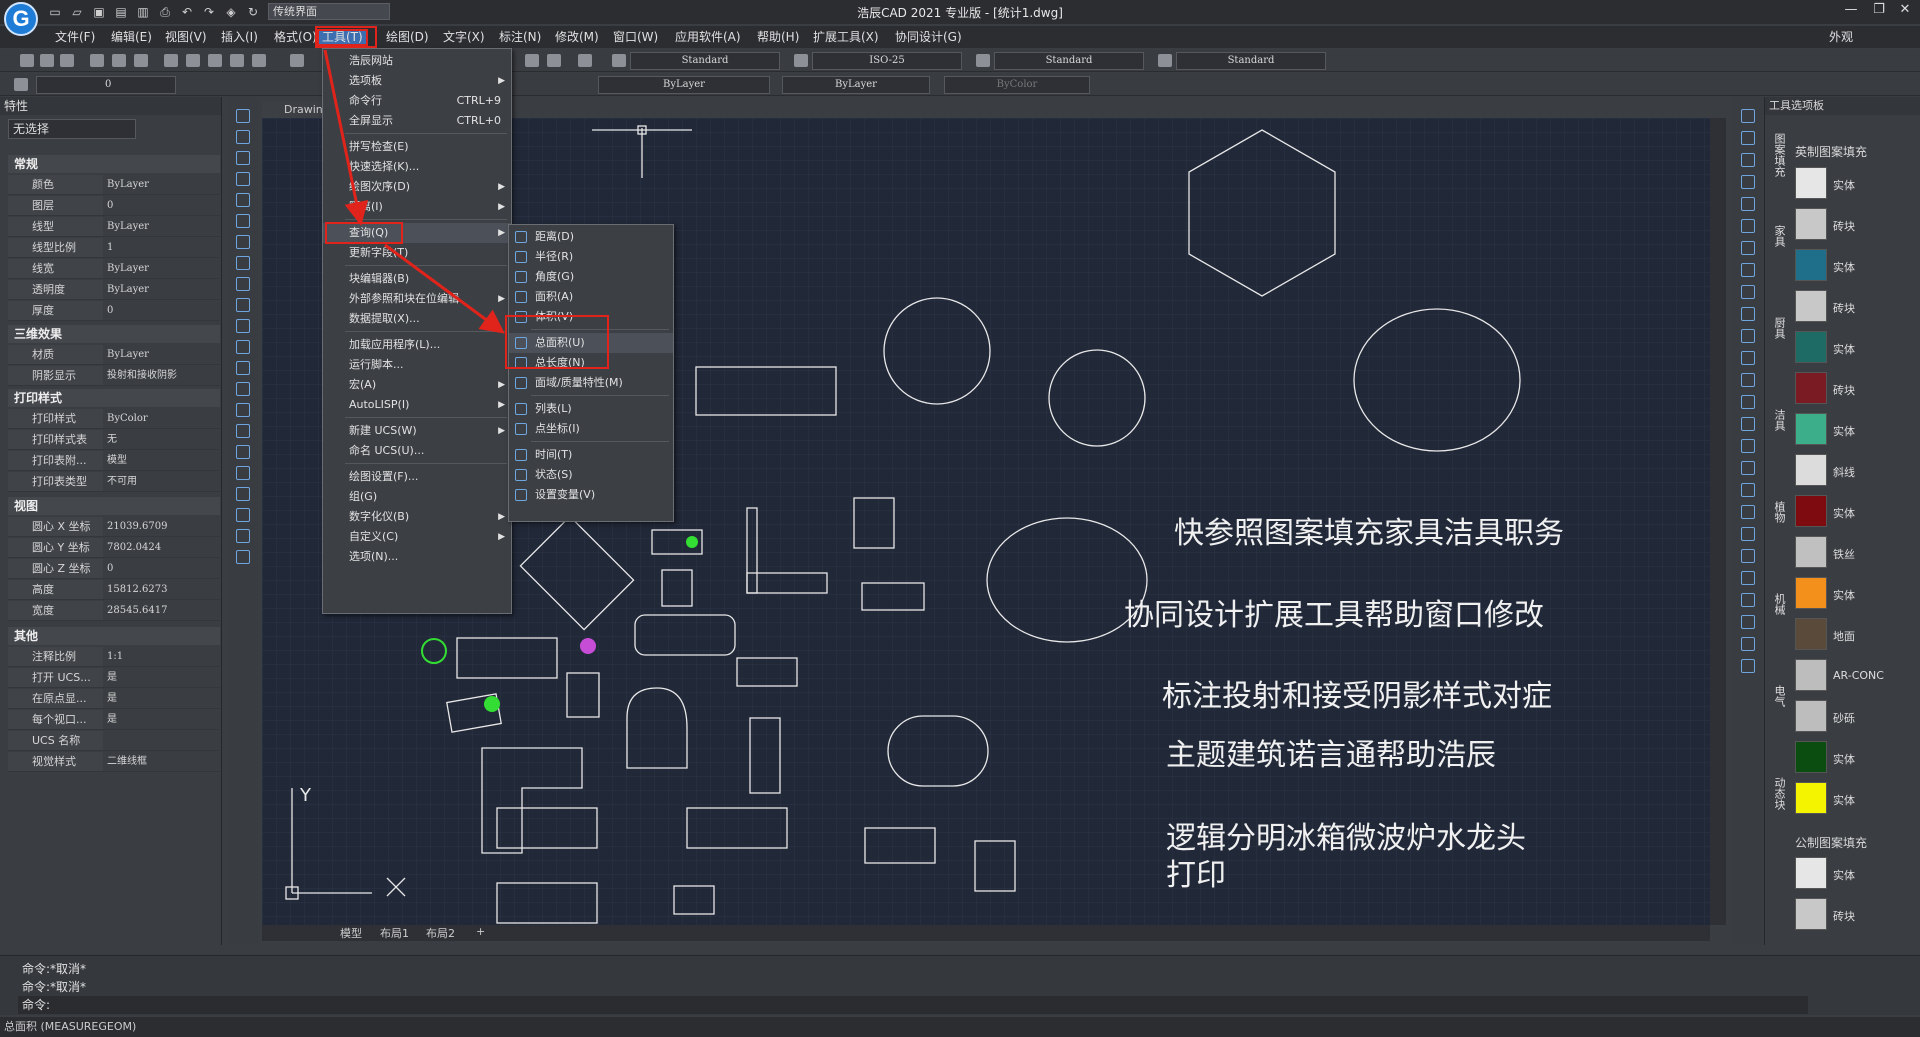 The width and height of the screenshot is (1920, 1037). What do you see at coordinates (114, 419) in the screenshot?
I see `prop-row-print: 打印样式 ByColor` at bounding box center [114, 419].